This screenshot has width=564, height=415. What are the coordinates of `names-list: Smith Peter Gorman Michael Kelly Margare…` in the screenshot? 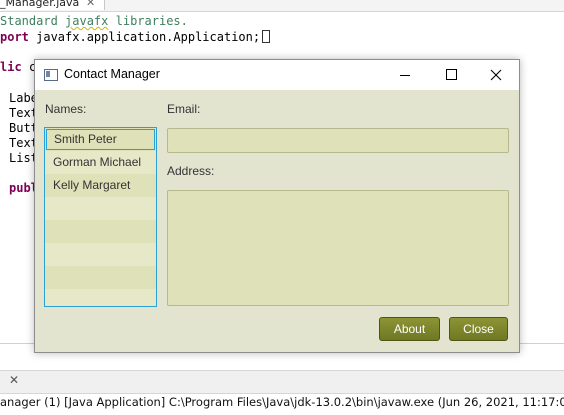 It's located at (100, 217).